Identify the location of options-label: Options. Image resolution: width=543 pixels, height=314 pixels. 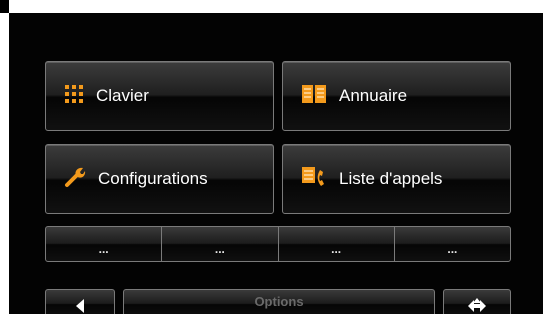
(279, 301).